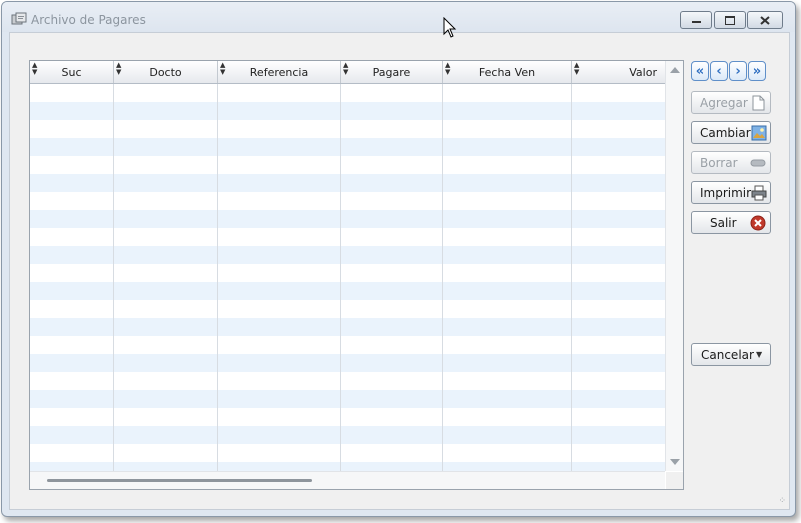  Describe the element at coordinates (398, 17) in the screenshot. I see `title-bar: Archivo de Pagares` at that location.